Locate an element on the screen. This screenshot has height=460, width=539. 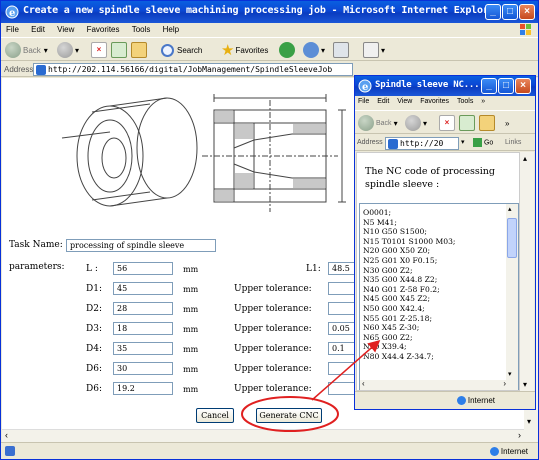
forward-button: ▾ is located at coordinates (68, 50).